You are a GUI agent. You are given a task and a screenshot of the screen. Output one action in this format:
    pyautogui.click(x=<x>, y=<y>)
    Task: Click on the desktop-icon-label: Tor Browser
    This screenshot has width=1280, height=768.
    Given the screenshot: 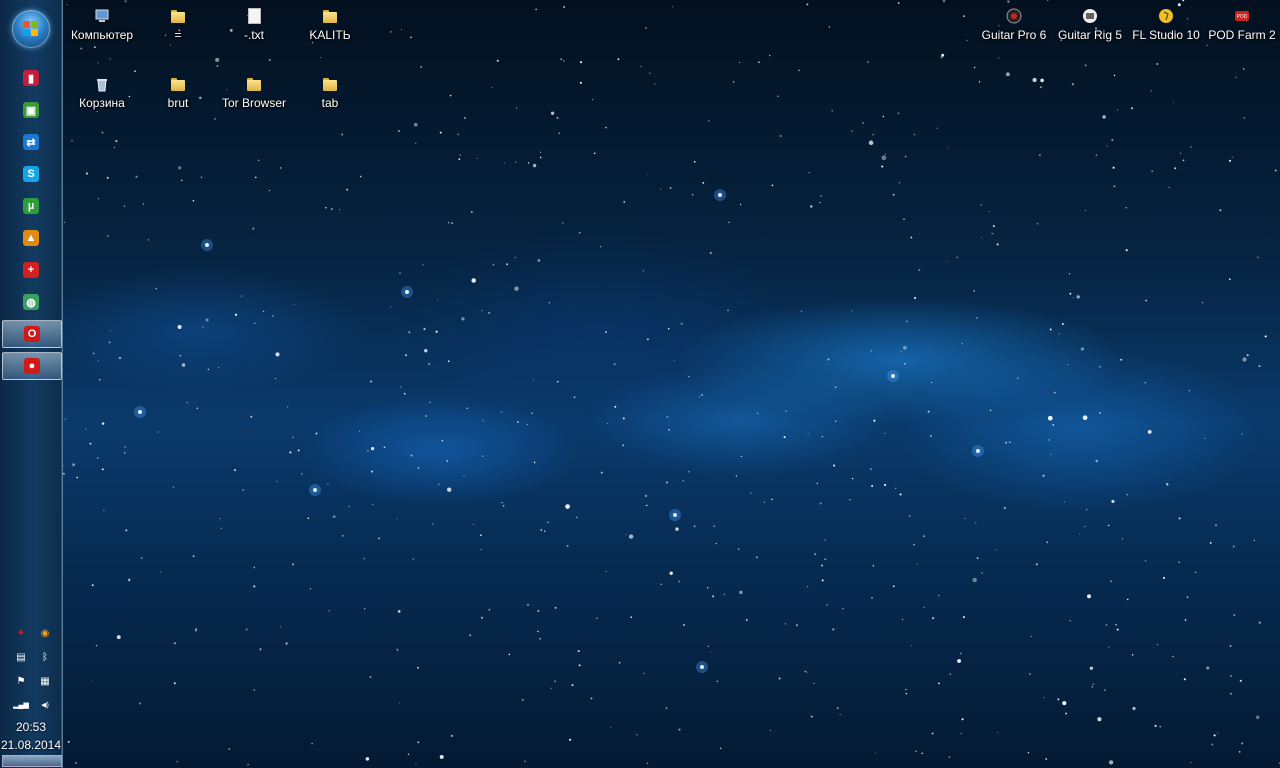 What is the action you would take?
    pyautogui.click(x=253, y=103)
    